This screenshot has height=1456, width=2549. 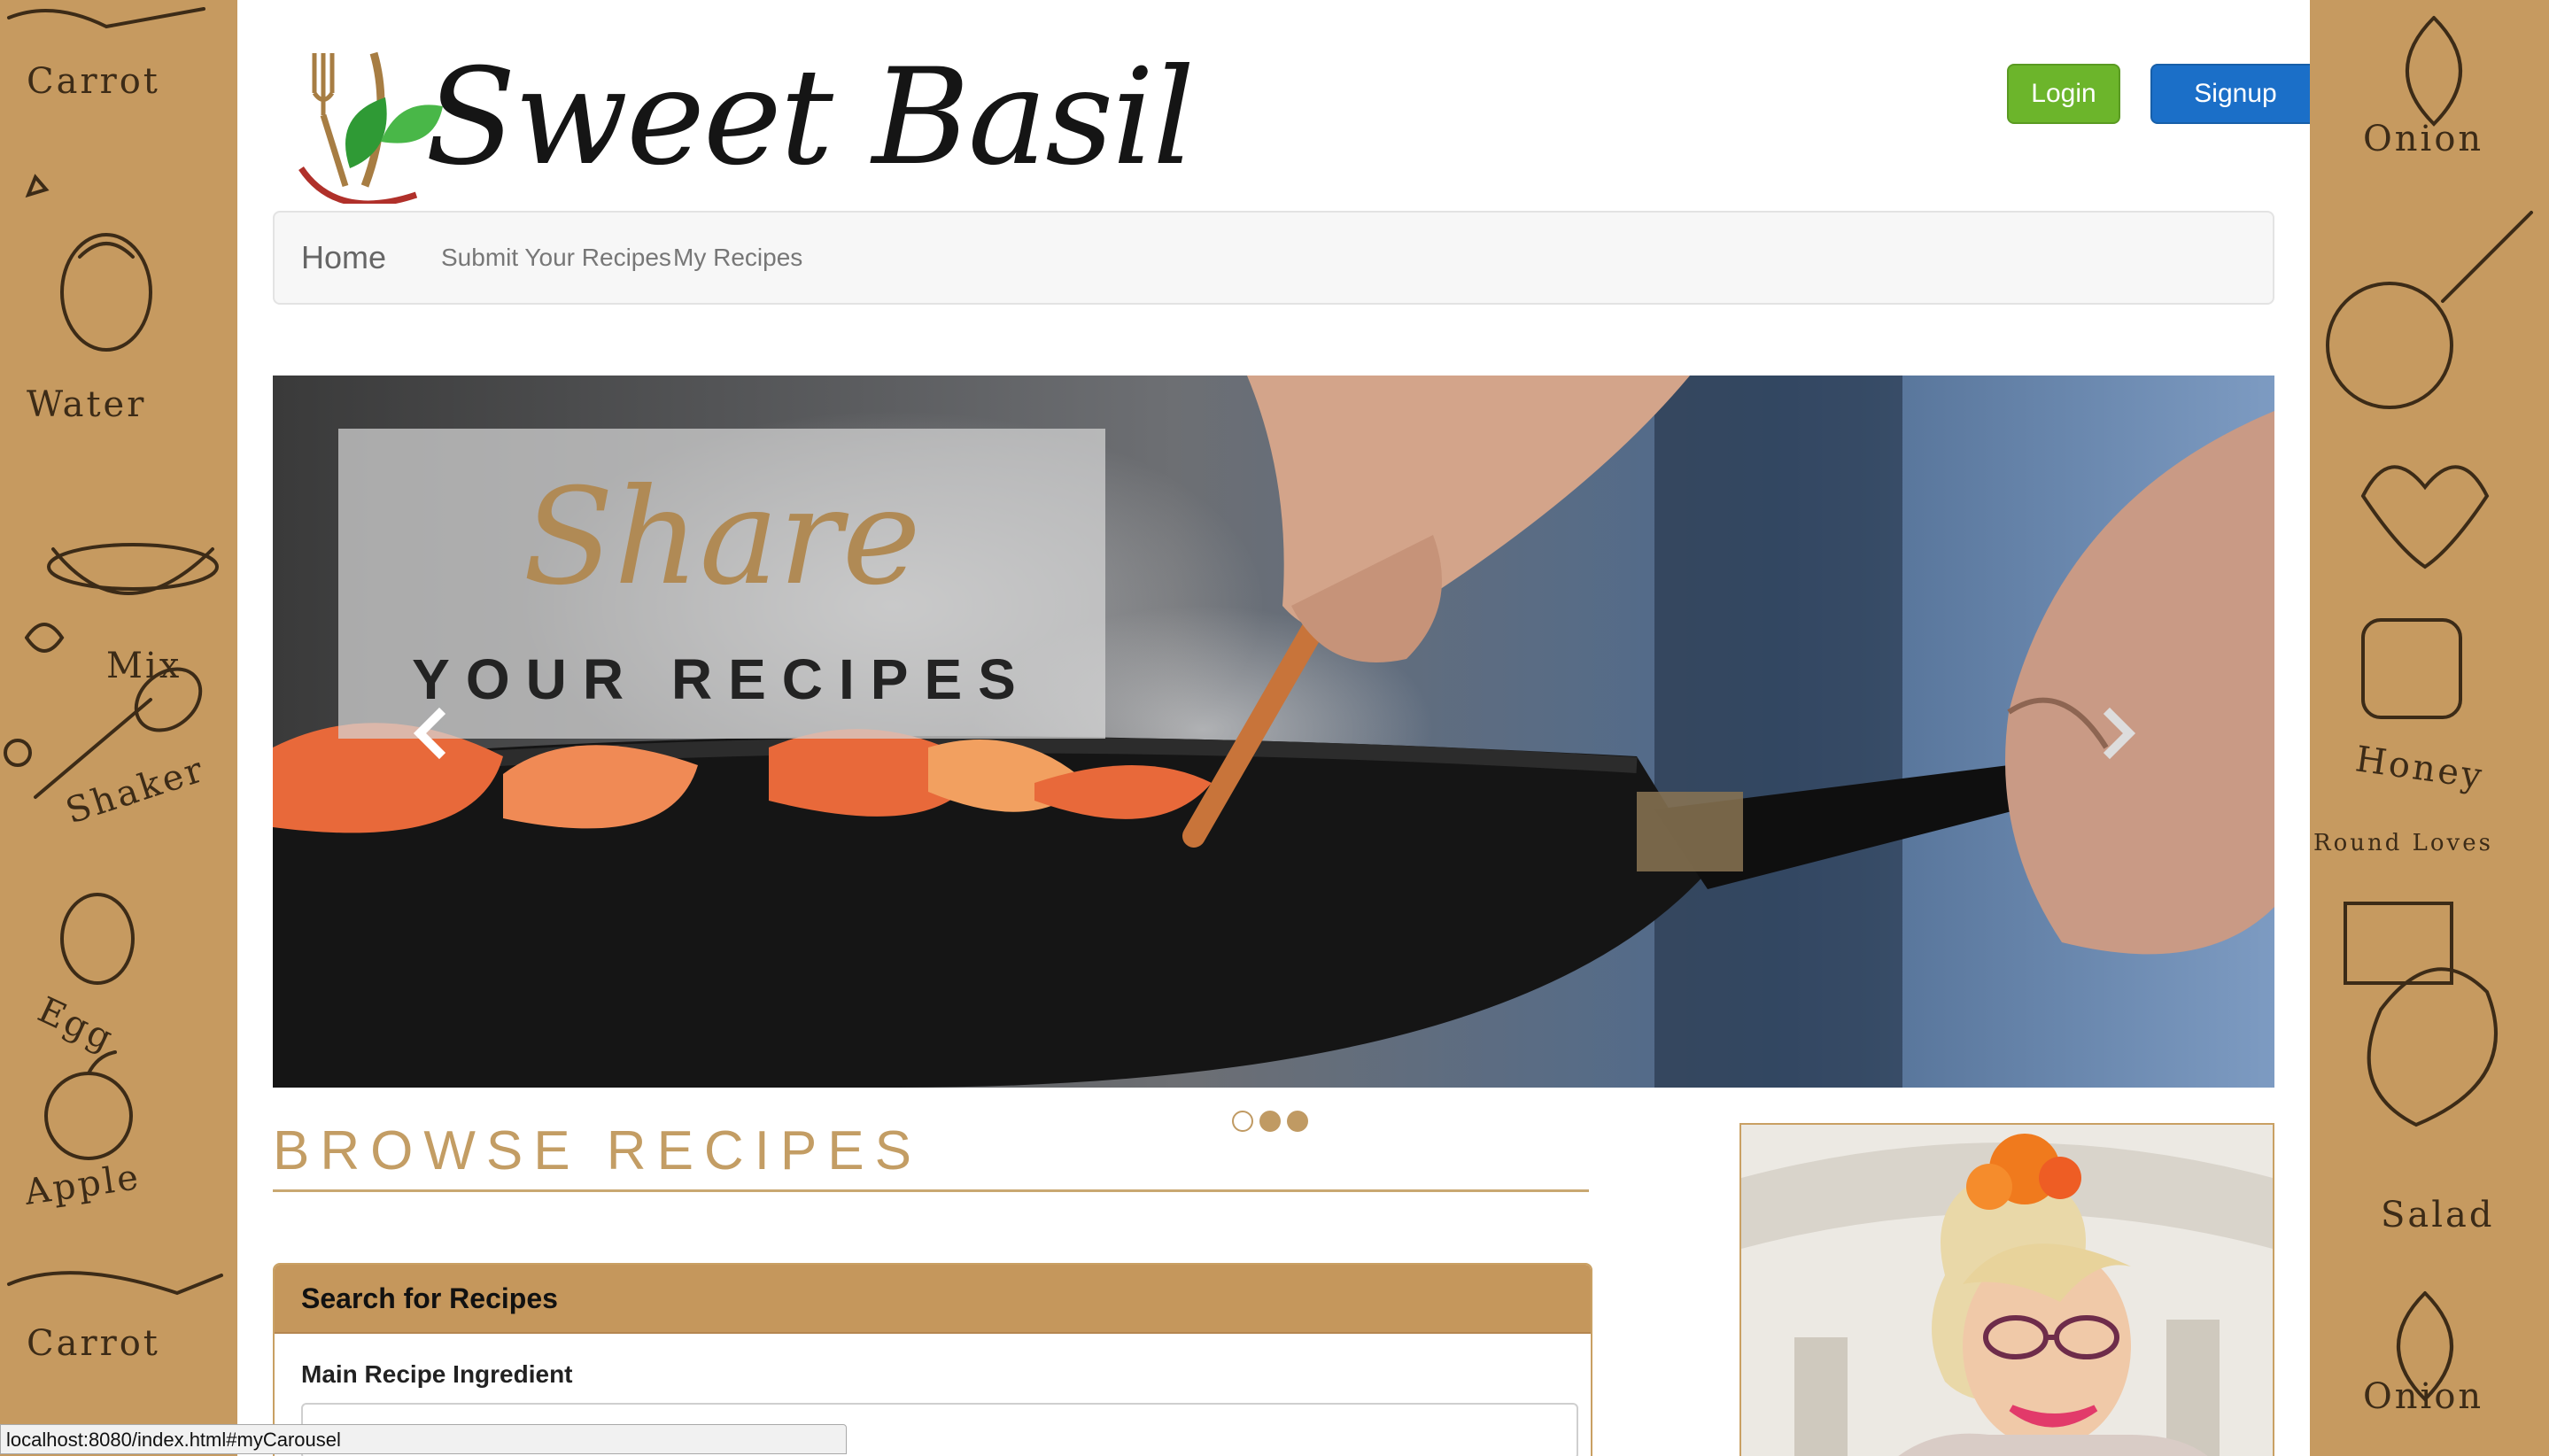 I want to click on doodle-label-salad: Salad, so click(x=2438, y=1215).